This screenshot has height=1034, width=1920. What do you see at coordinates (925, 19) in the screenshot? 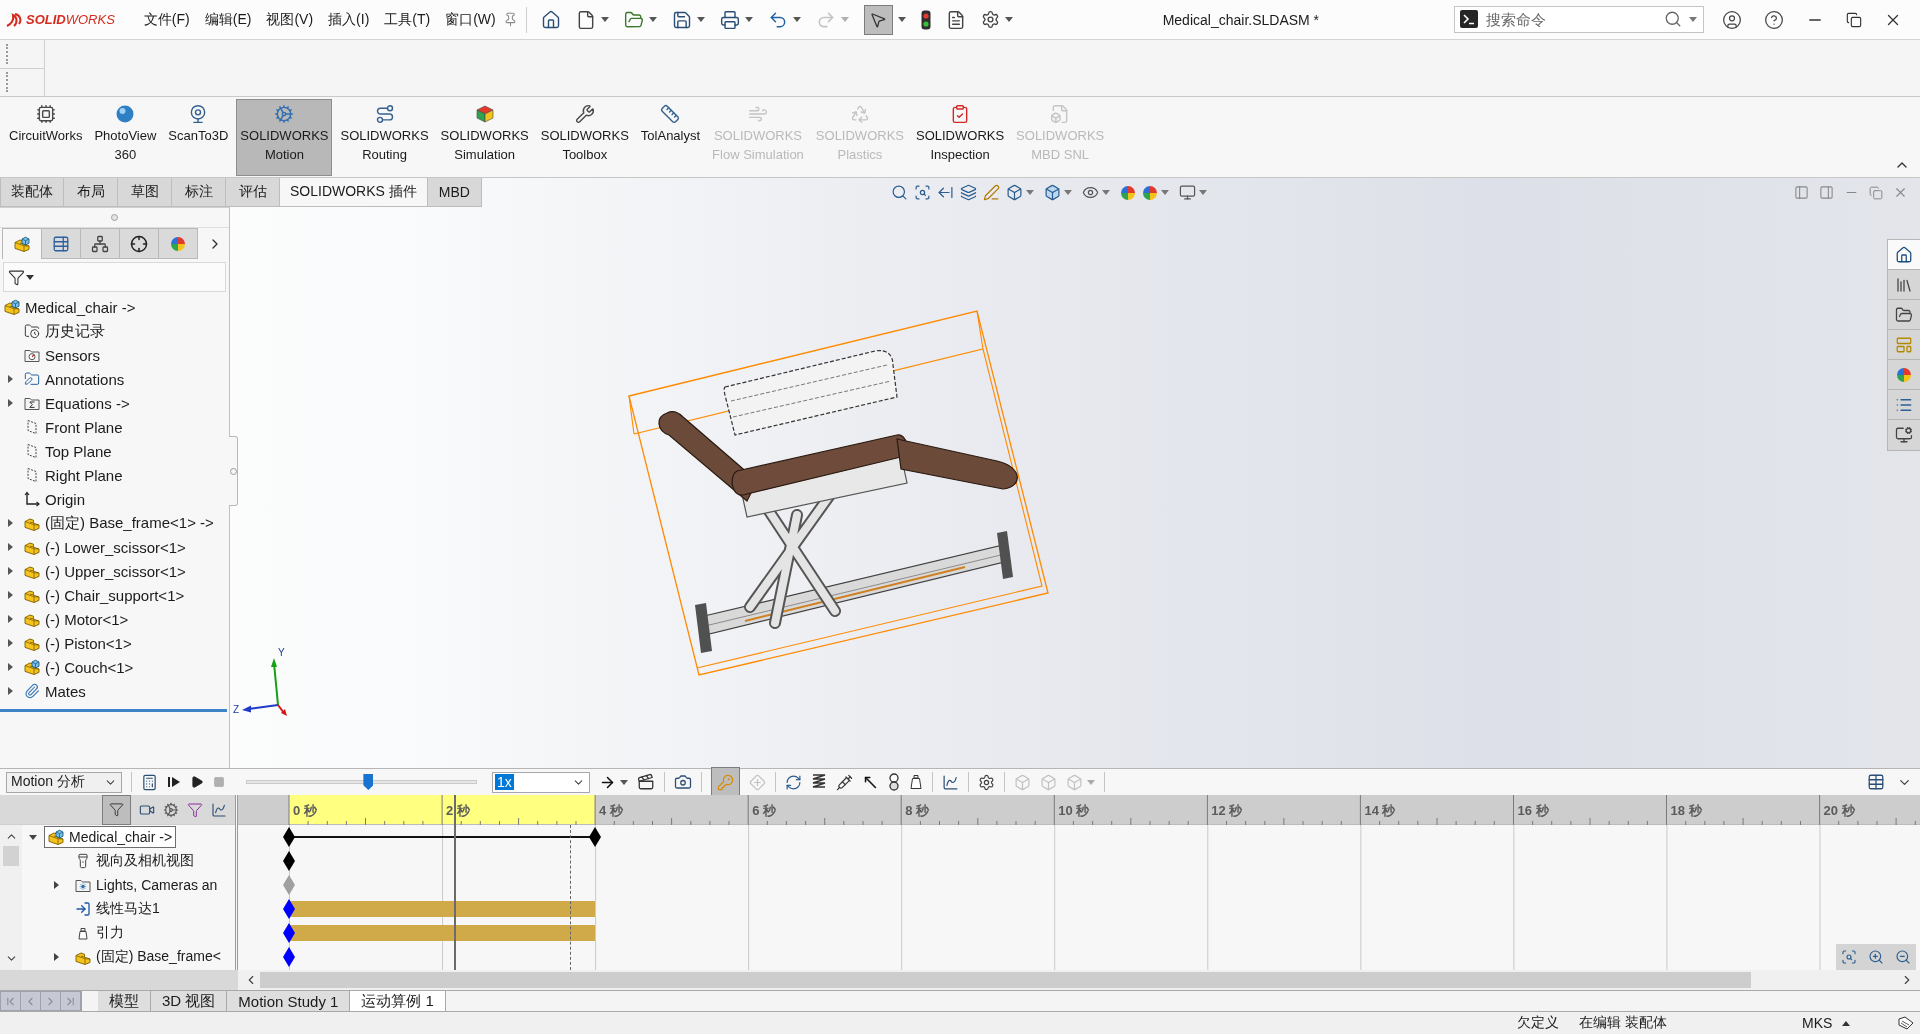
I see `traffic-light-icon` at bounding box center [925, 19].